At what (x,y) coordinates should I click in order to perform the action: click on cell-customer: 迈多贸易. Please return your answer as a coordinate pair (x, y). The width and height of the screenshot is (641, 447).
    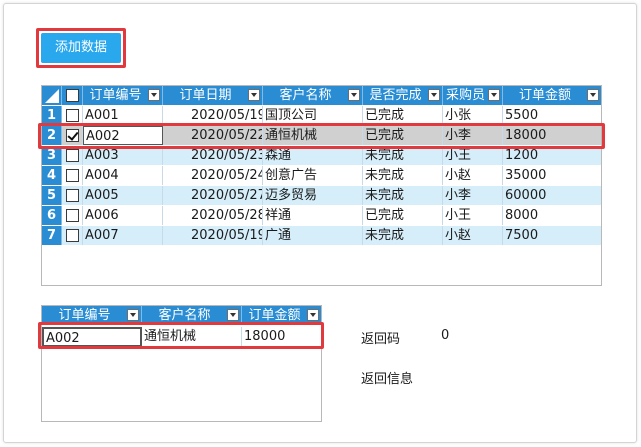
    Looking at the image, I should click on (313, 195).